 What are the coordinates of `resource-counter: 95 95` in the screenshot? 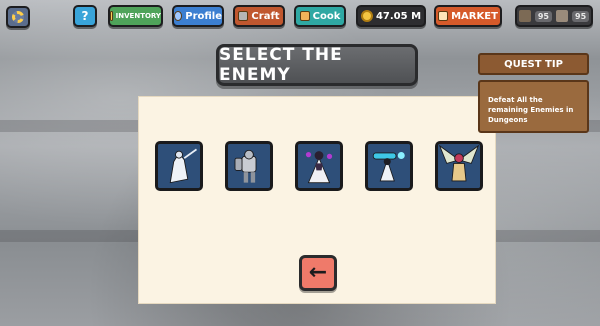 It's located at (554, 16).